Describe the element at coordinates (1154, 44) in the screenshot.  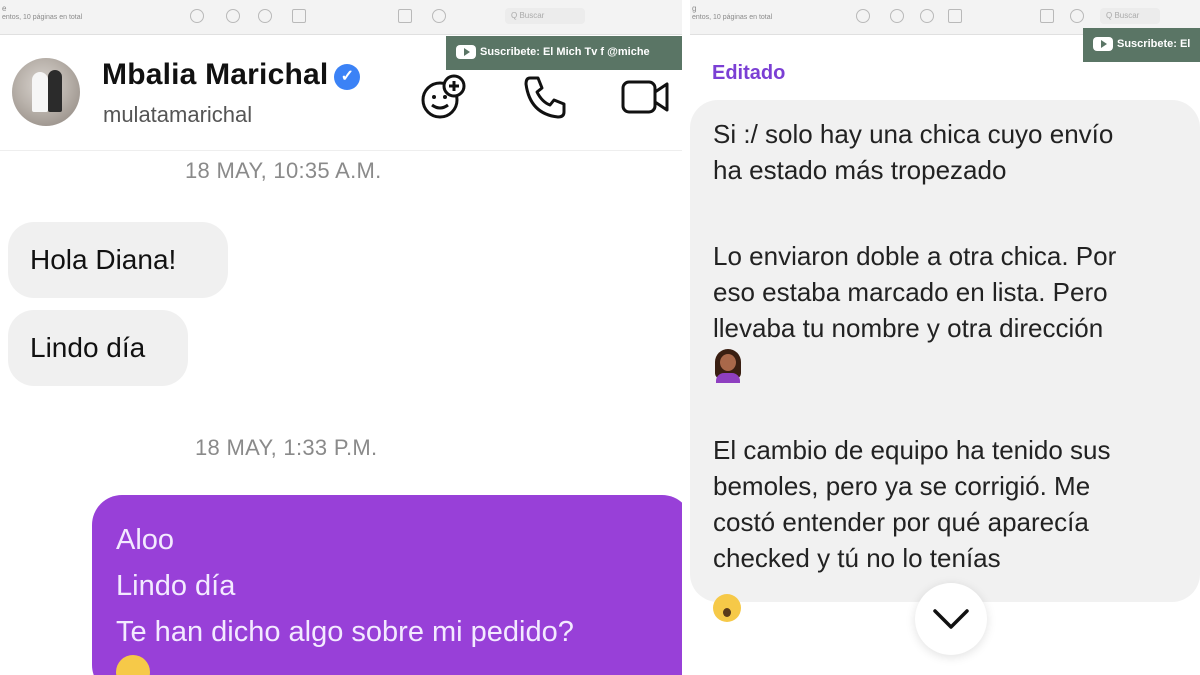
I see `banner-text: Suscribete: El` at that location.